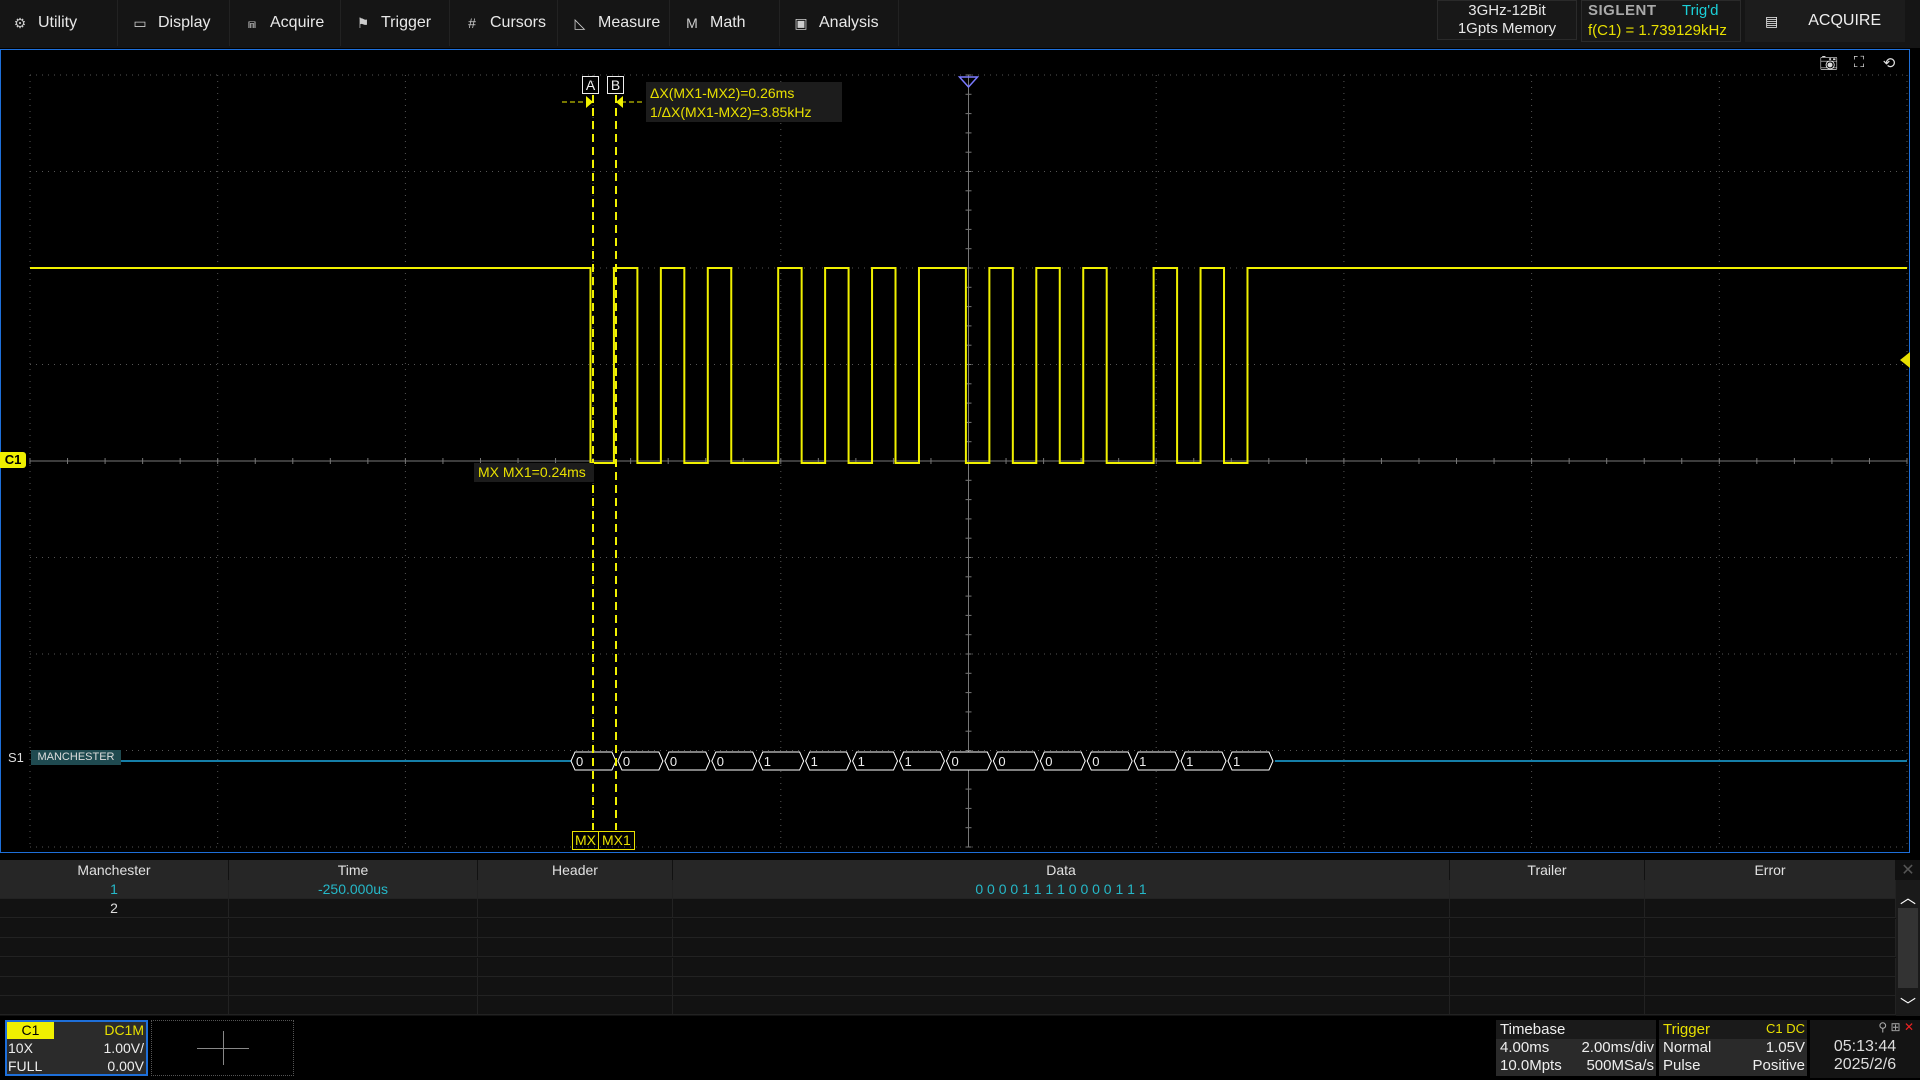 The image size is (1920, 1080). I want to click on channel1-ground-marker: C1, so click(13, 460).